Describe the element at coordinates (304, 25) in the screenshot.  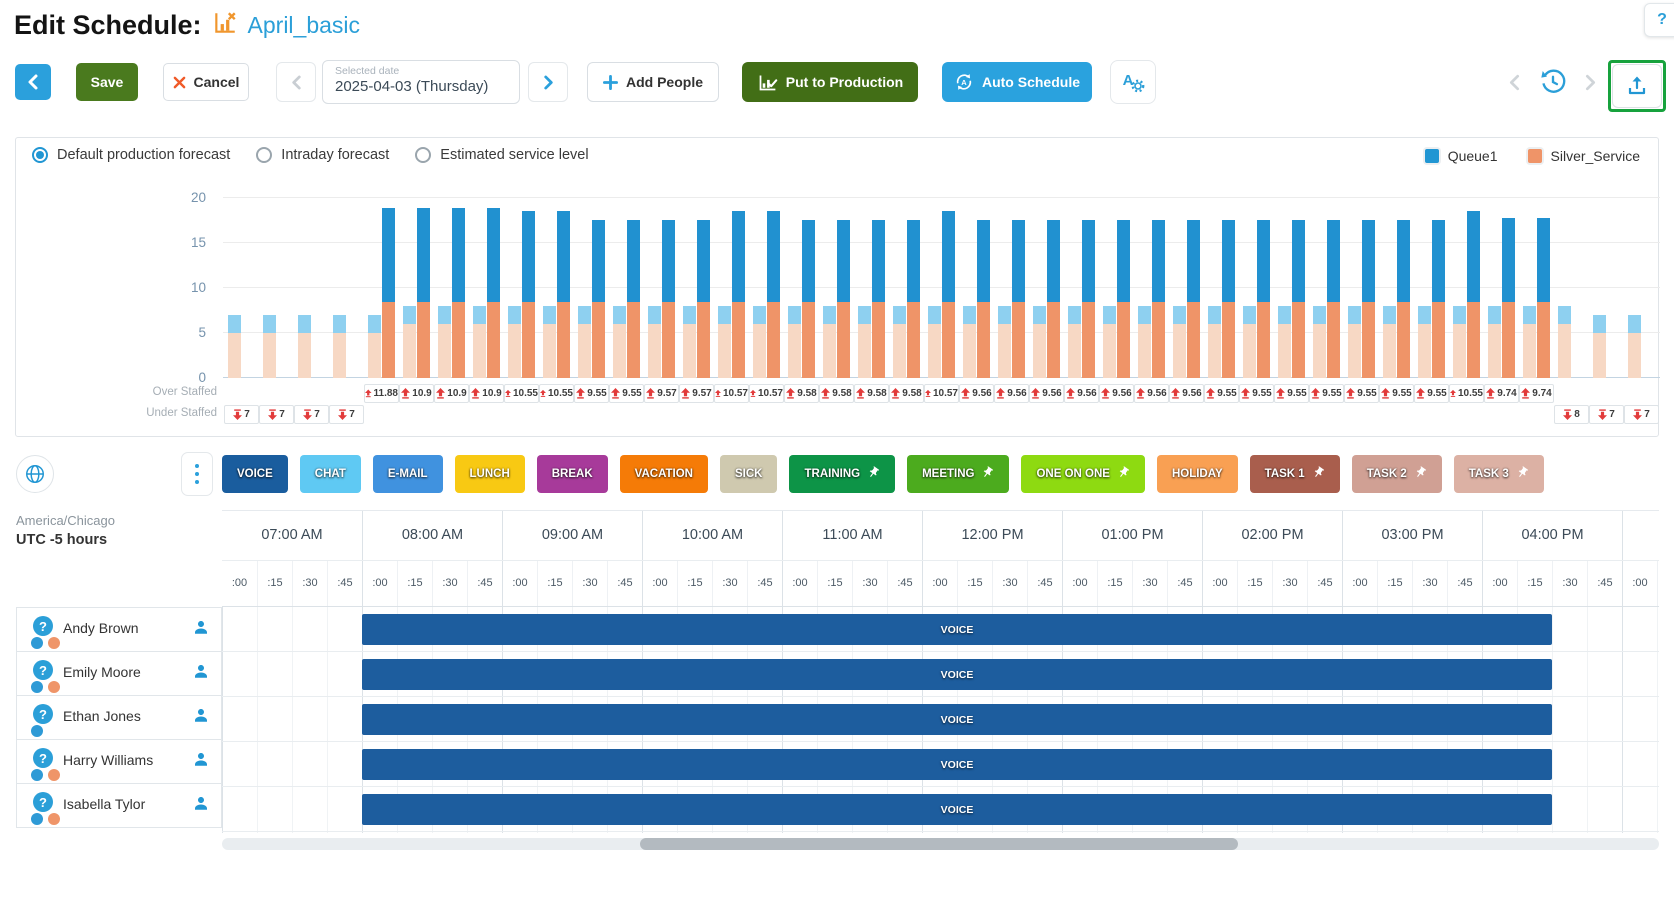
I see `schedule-name-link: April_basic` at that location.